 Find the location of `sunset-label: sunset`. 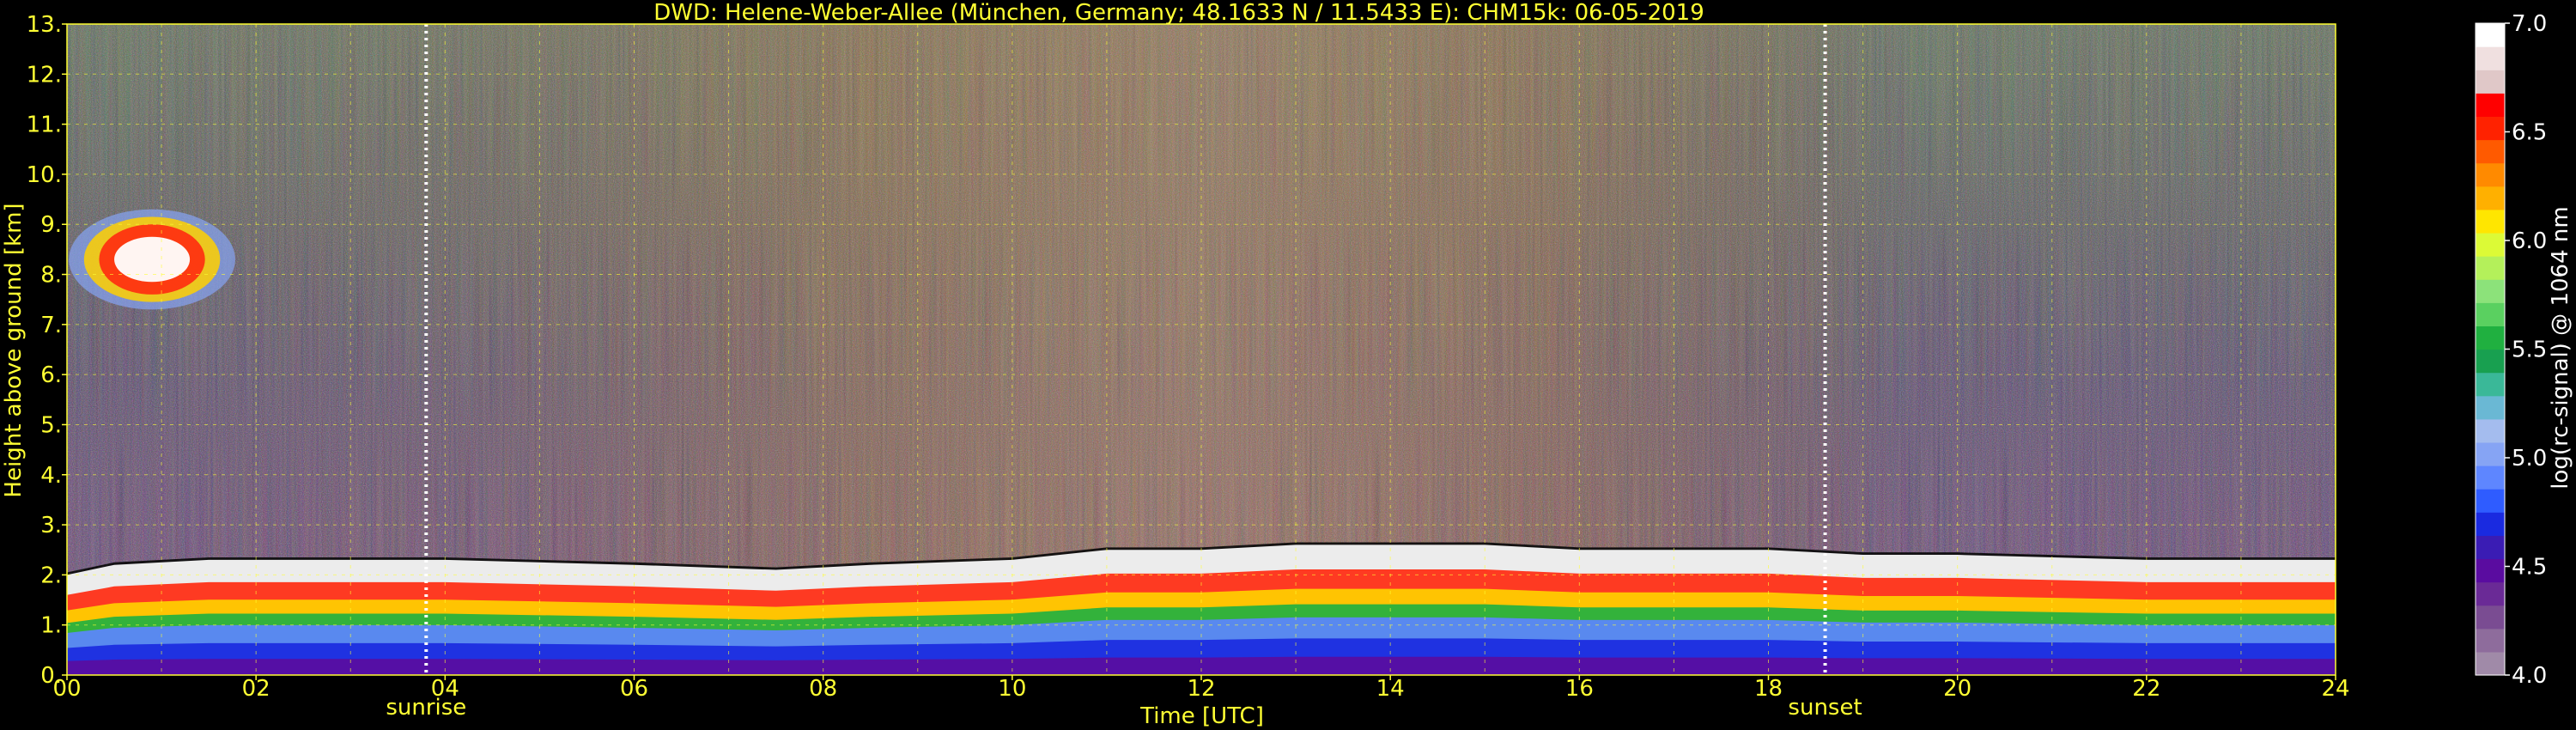

sunset-label: sunset is located at coordinates (1825, 708).